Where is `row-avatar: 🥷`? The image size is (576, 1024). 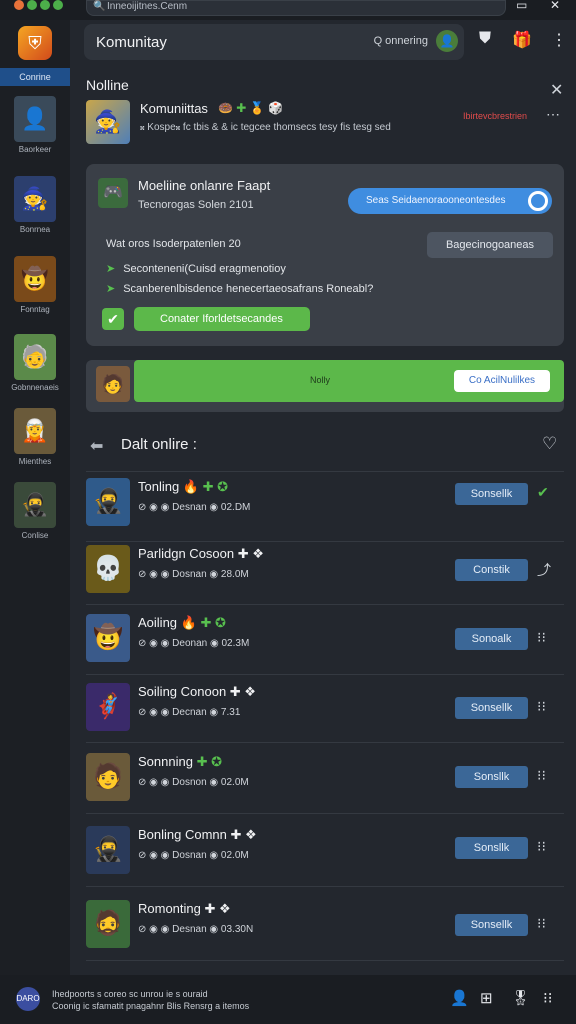 row-avatar: 🥷 is located at coordinates (108, 502).